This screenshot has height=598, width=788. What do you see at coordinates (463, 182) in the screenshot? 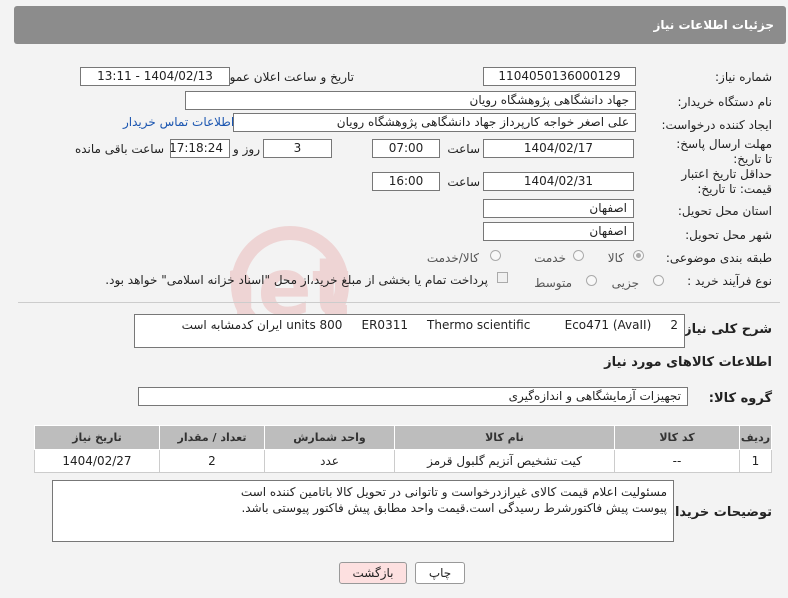
I see `validity-time-label: ساعت` at bounding box center [463, 182].